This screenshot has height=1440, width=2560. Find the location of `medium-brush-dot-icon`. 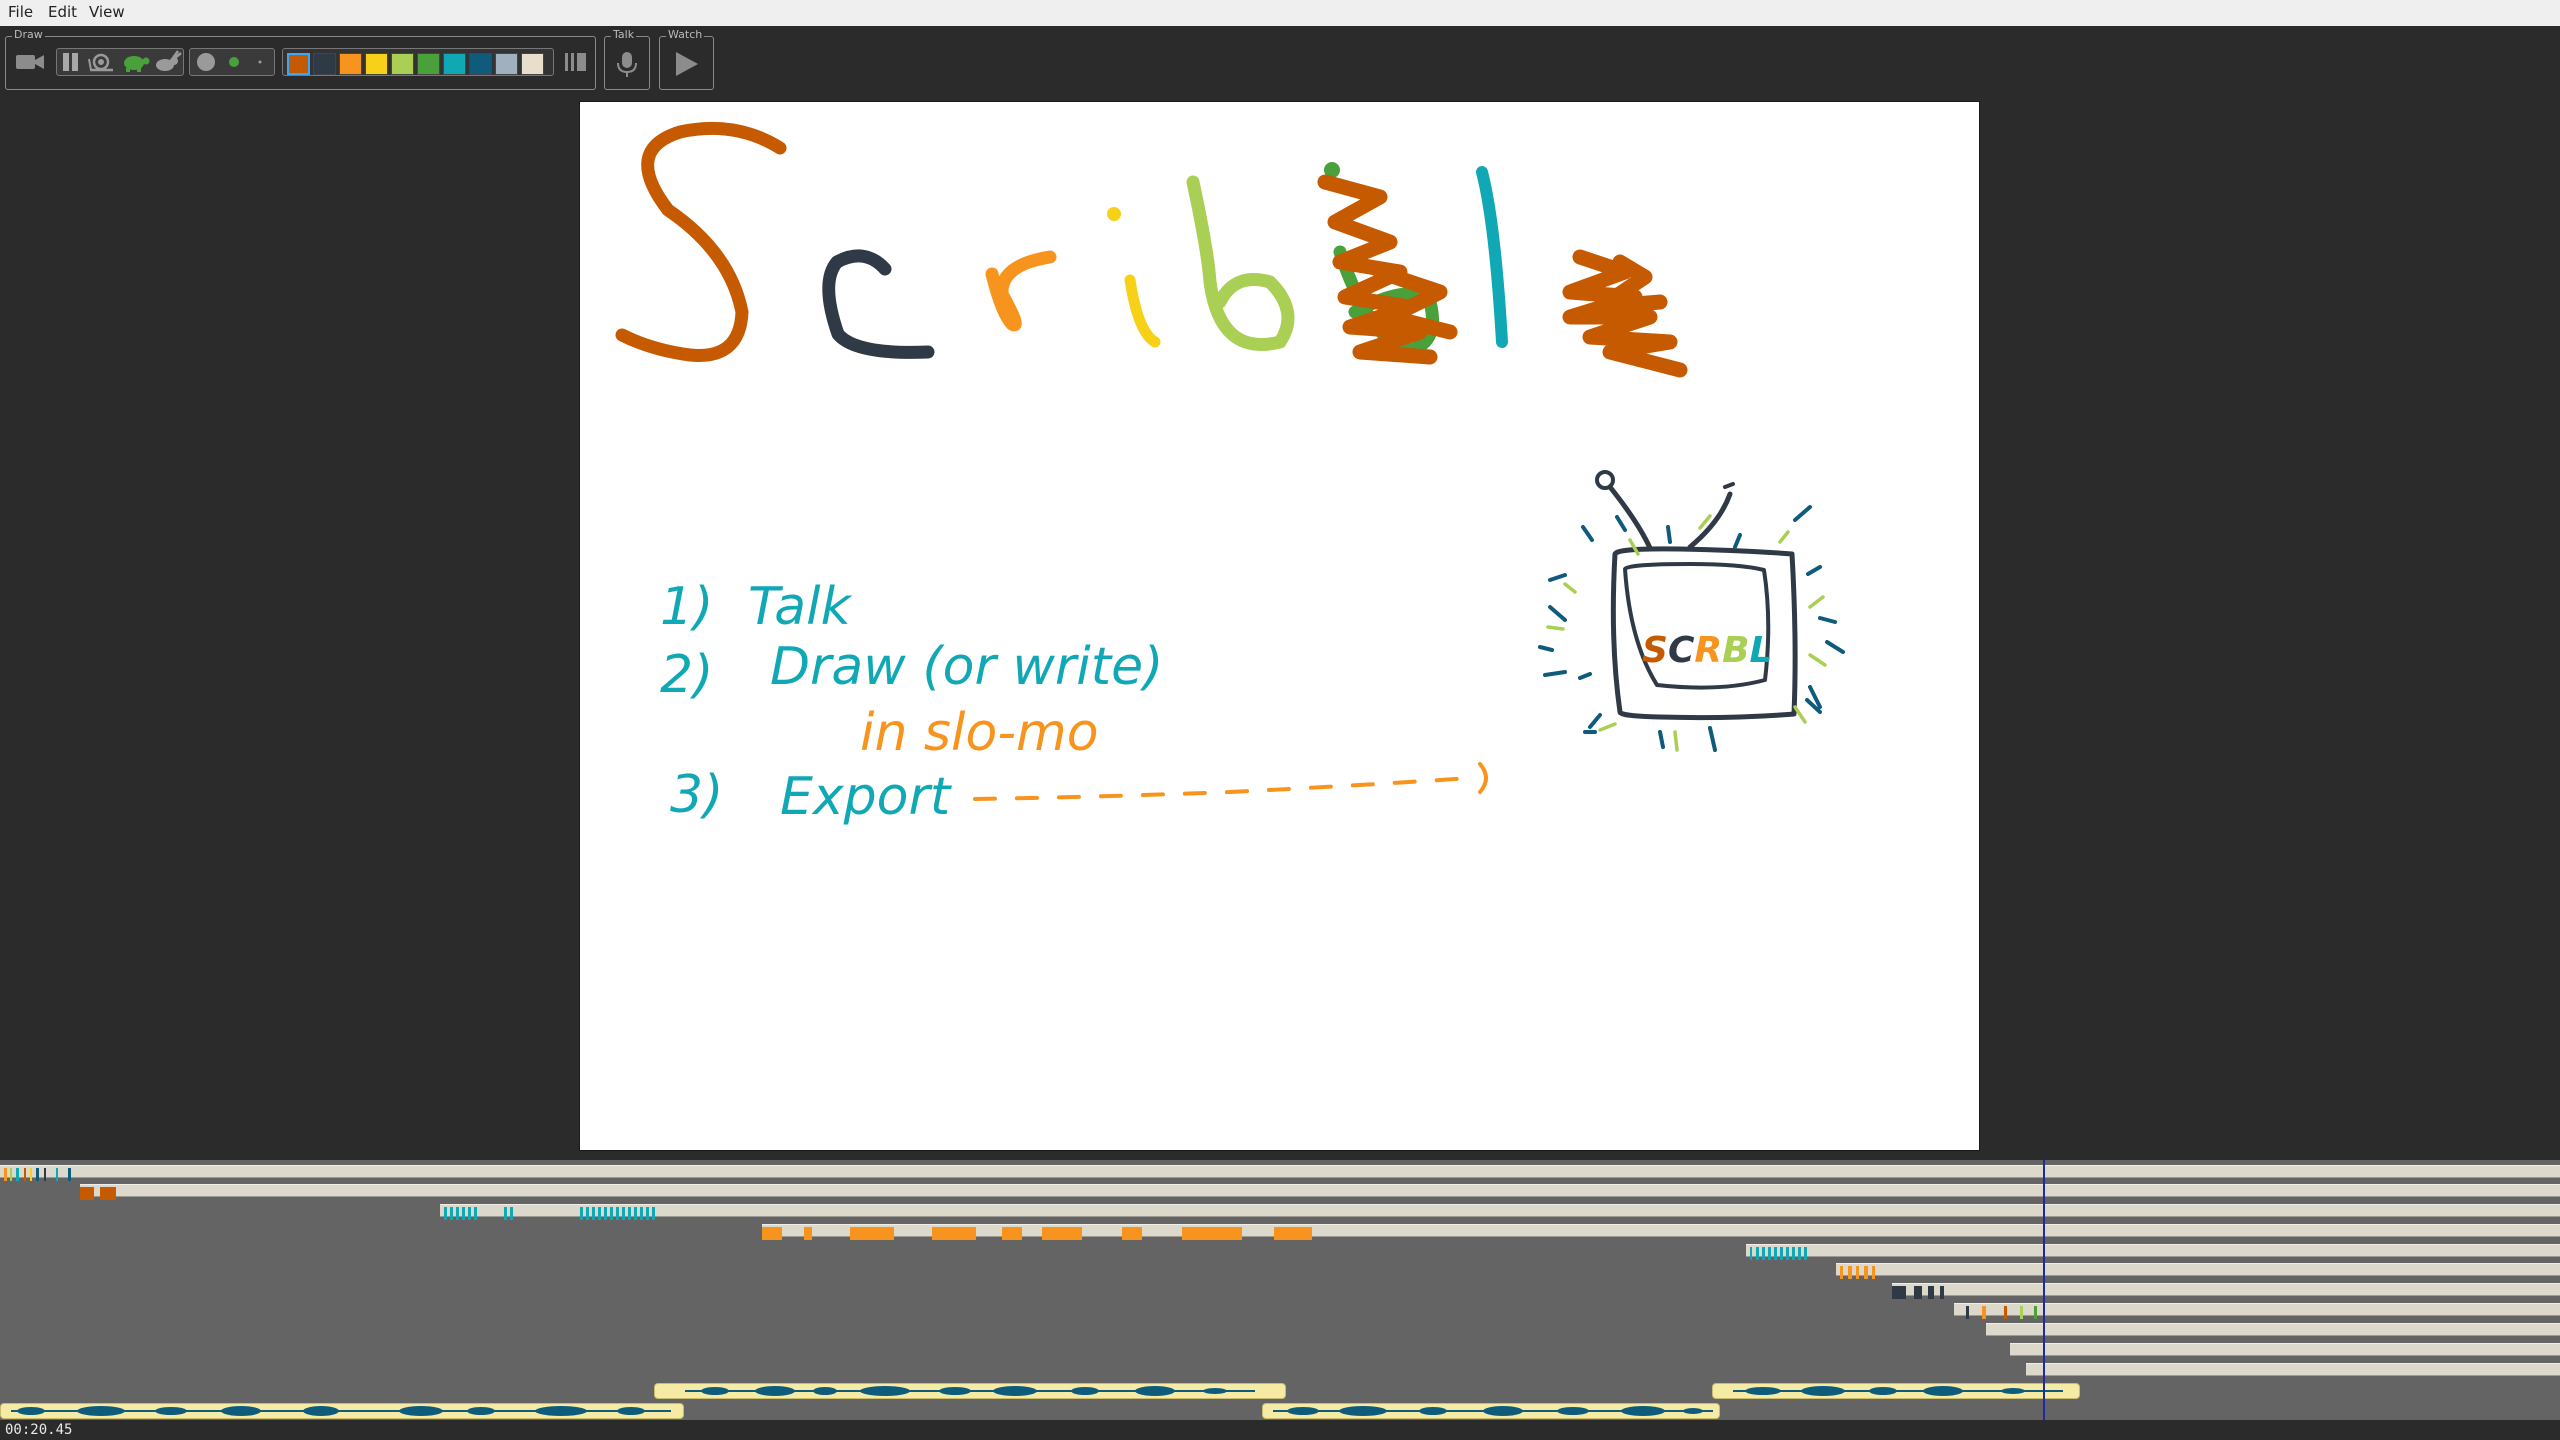

medium-brush-dot-icon is located at coordinates (234, 62).